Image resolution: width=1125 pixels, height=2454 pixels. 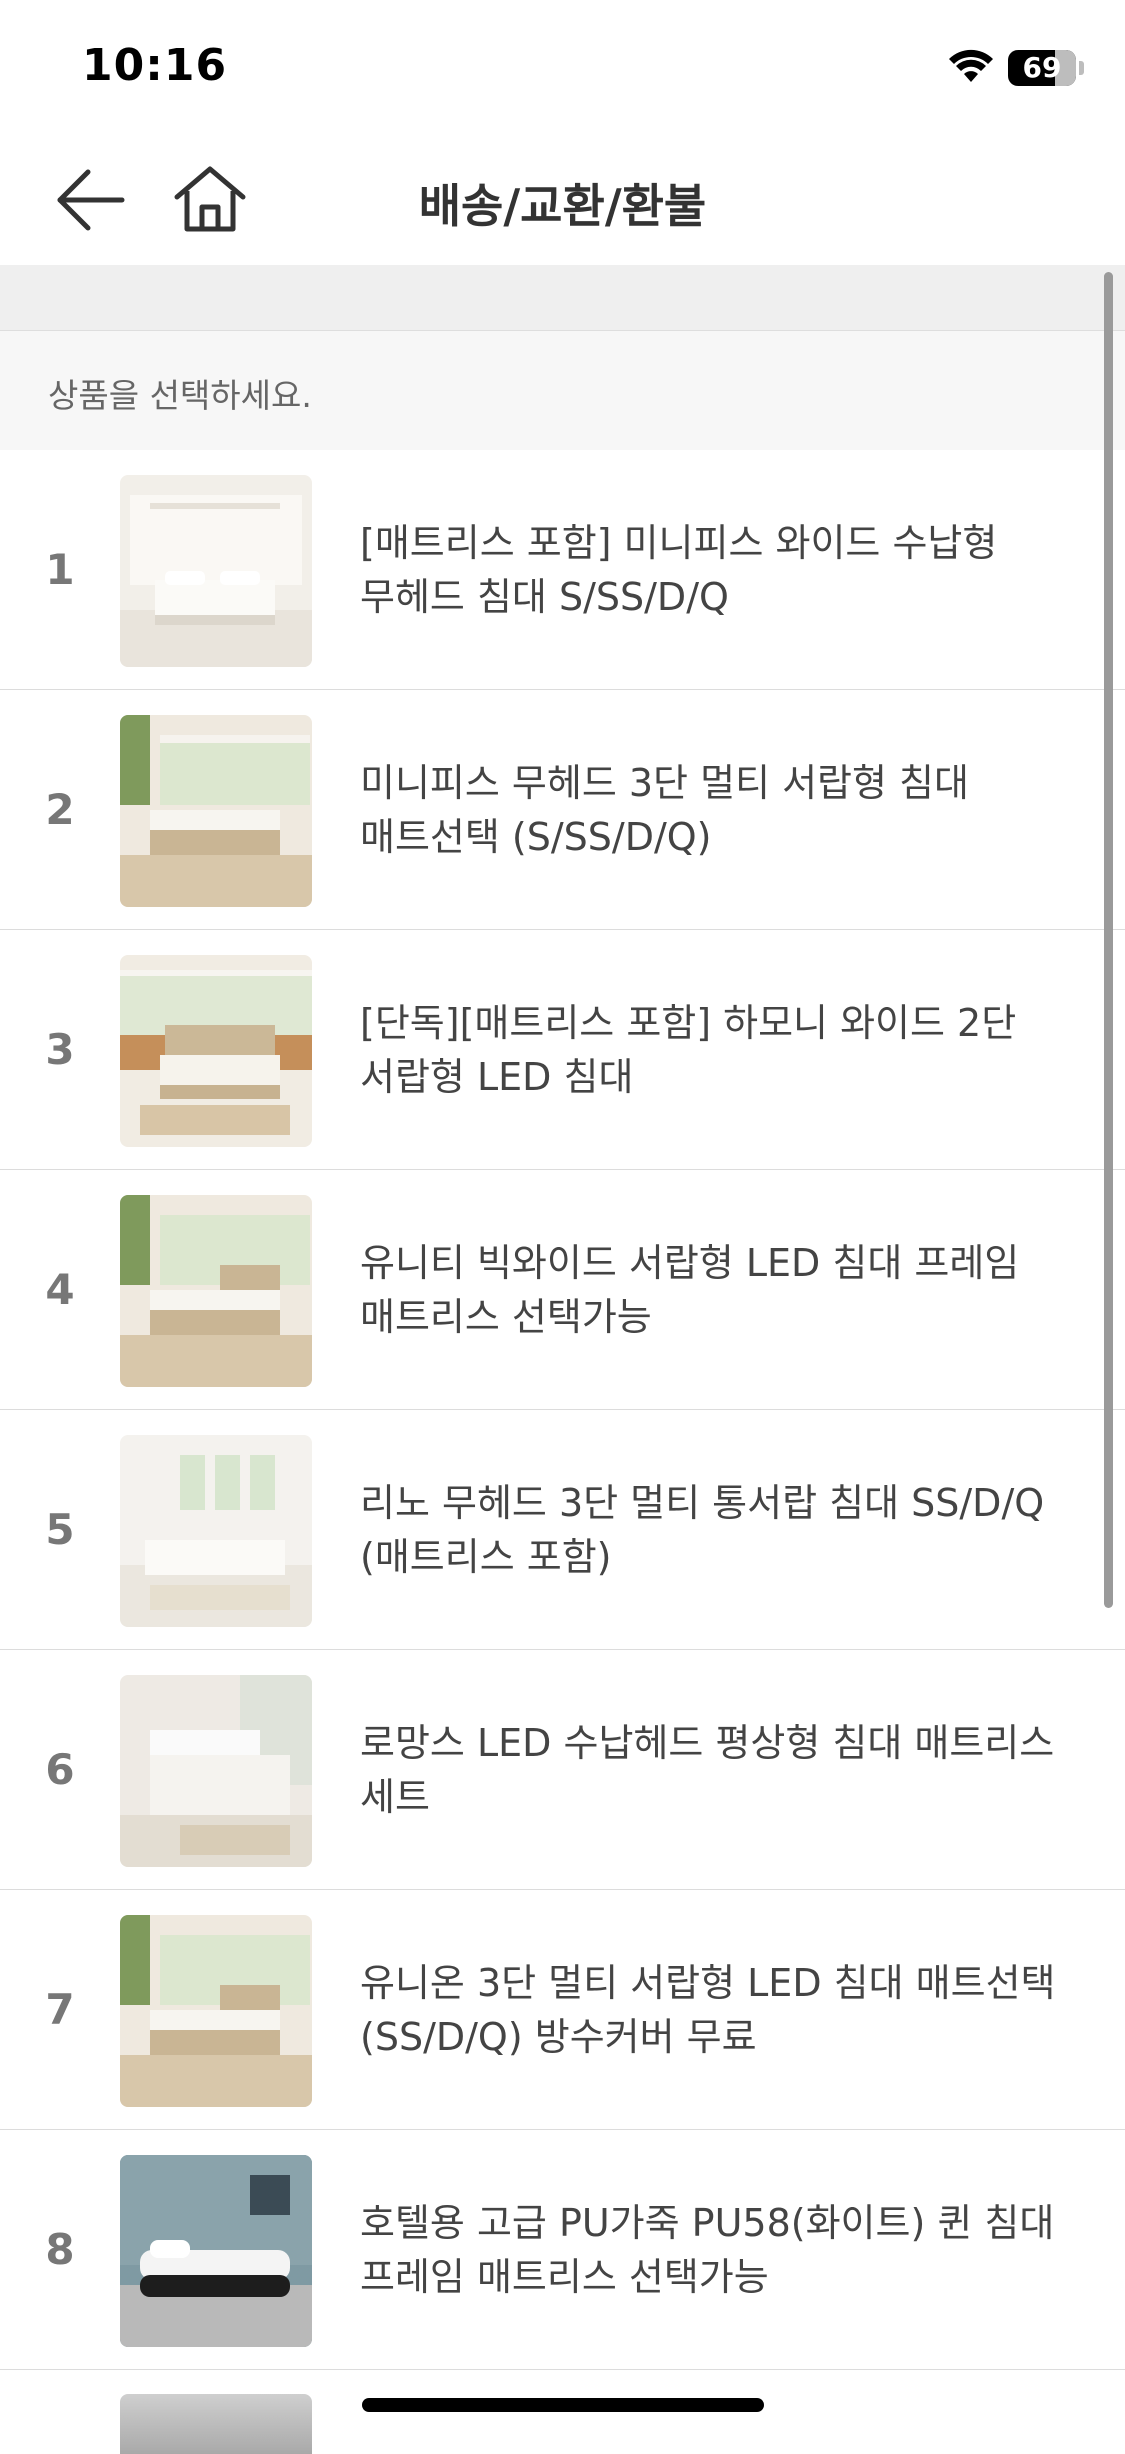 I want to click on battery-level: 69, so click(x=1042, y=67).